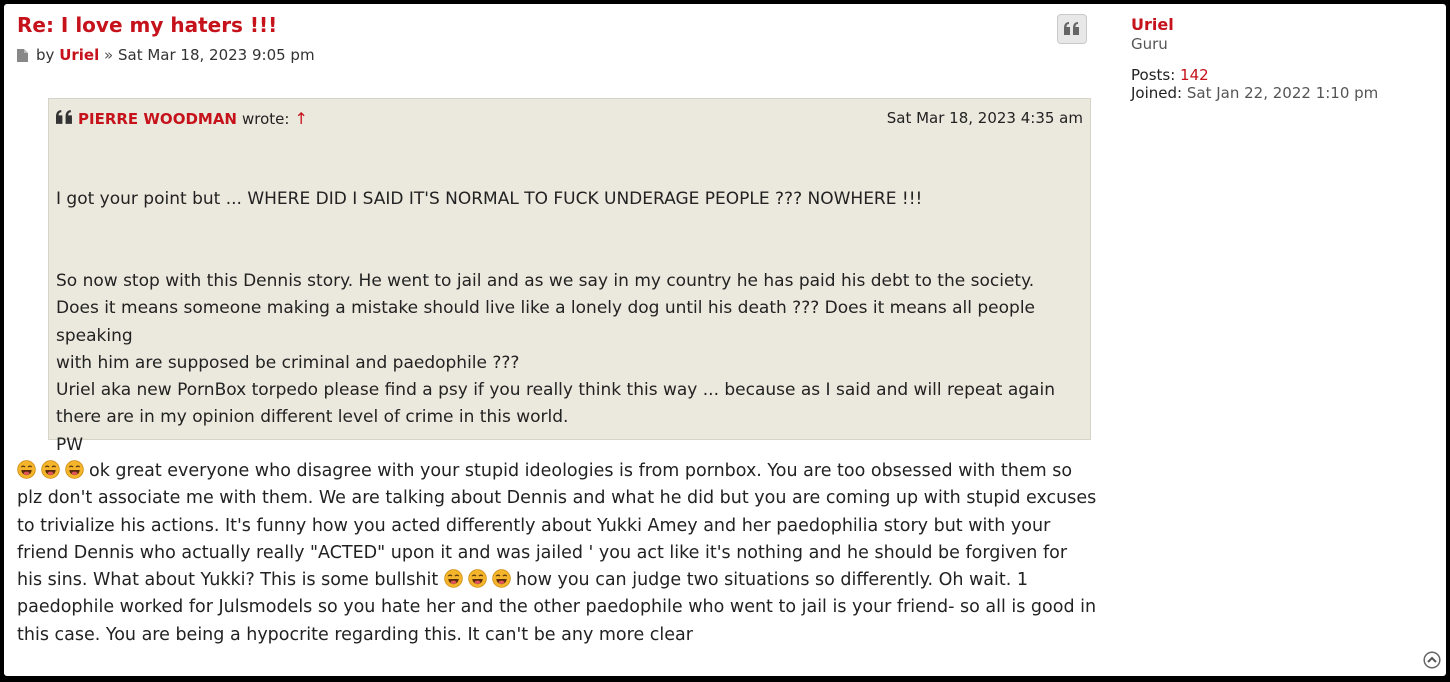 This screenshot has height=682, width=1450. Describe the element at coordinates (216, 55) in the screenshot. I see `post-datetime: Sat Mar 18, 2023 9:05 pm` at that location.